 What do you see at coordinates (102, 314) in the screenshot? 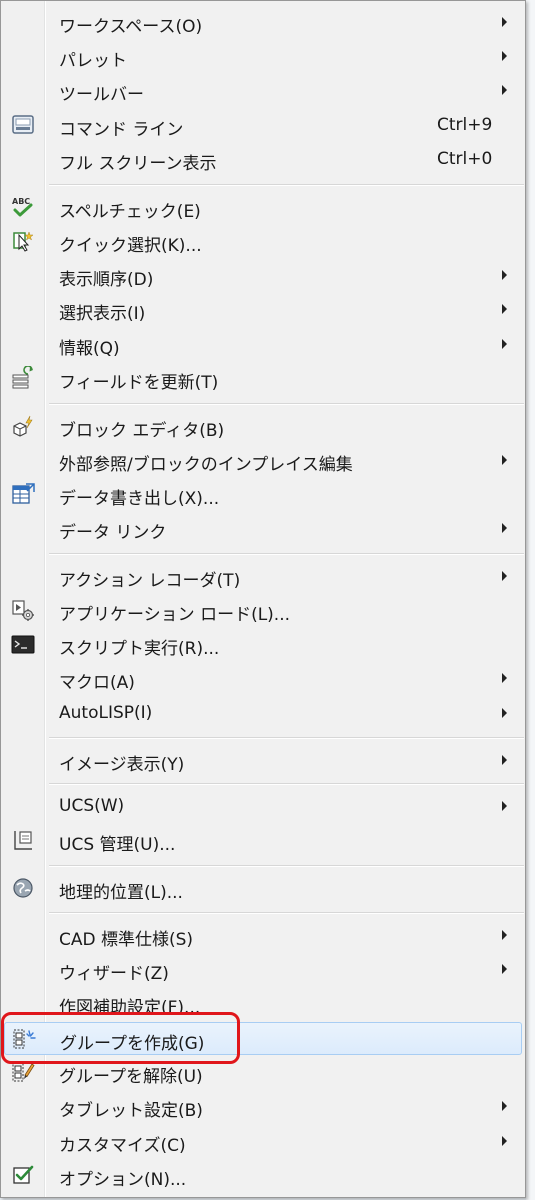
I see `menu-item-label: 選択表示(I)` at bounding box center [102, 314].